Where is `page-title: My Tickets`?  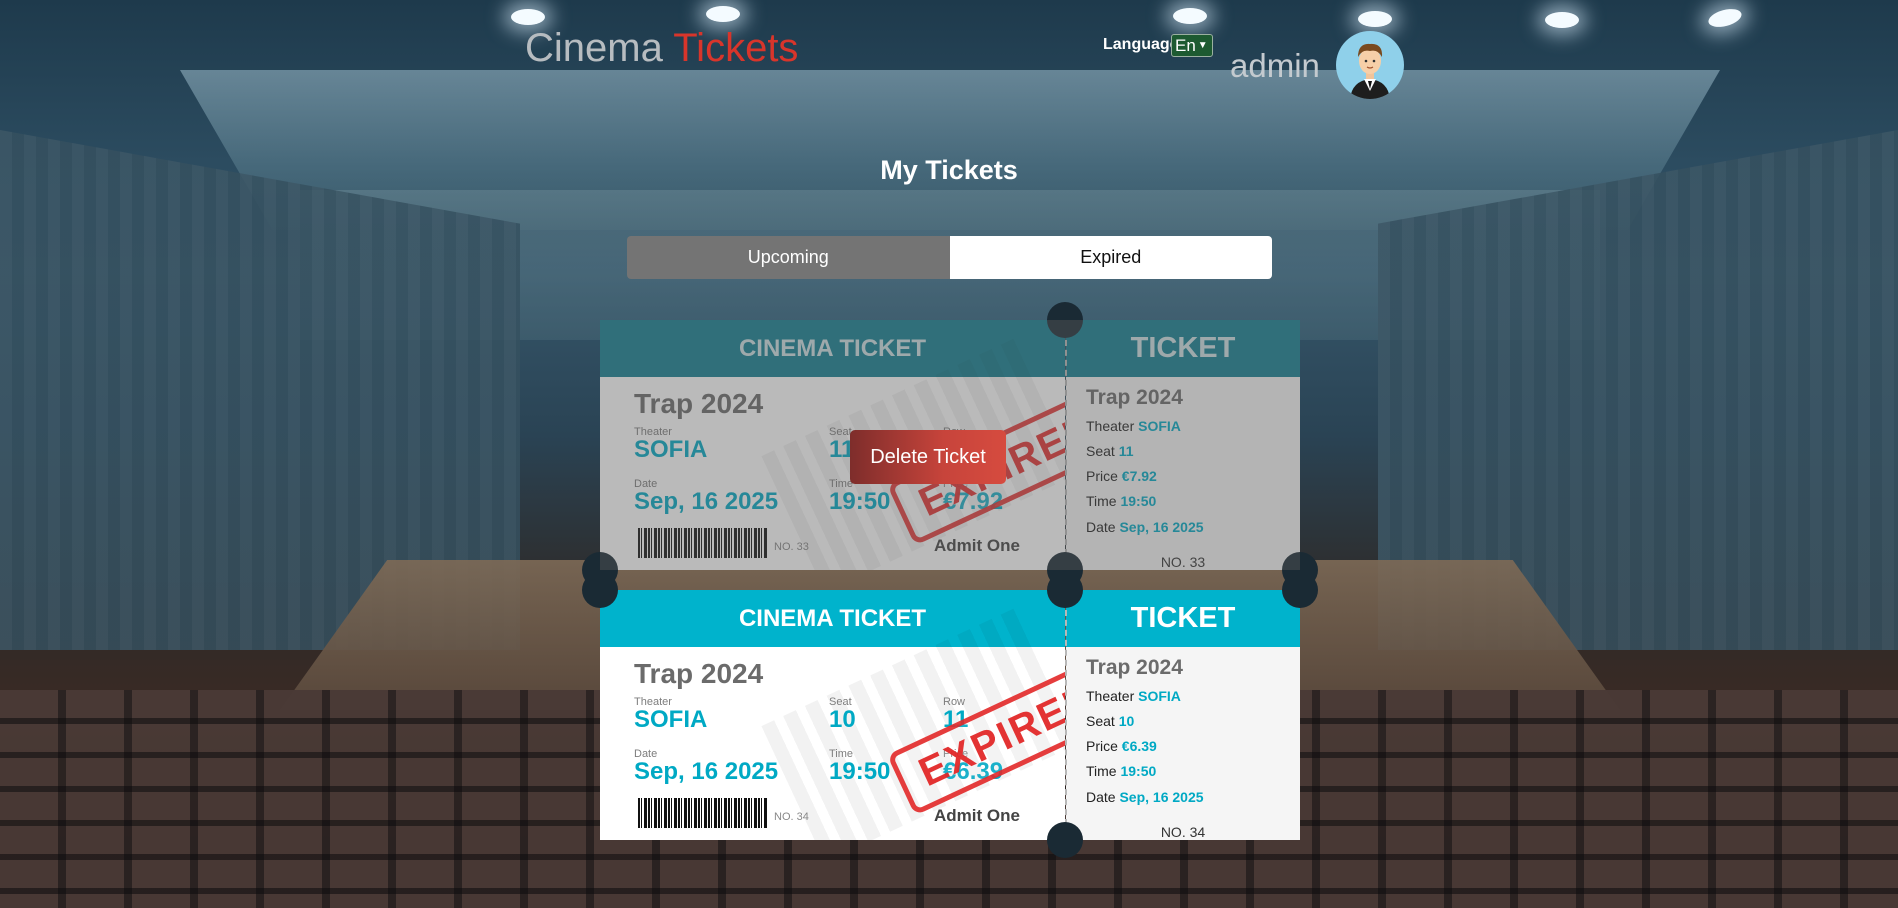
page-title: My Tickets is located at coordinates (949, 170).